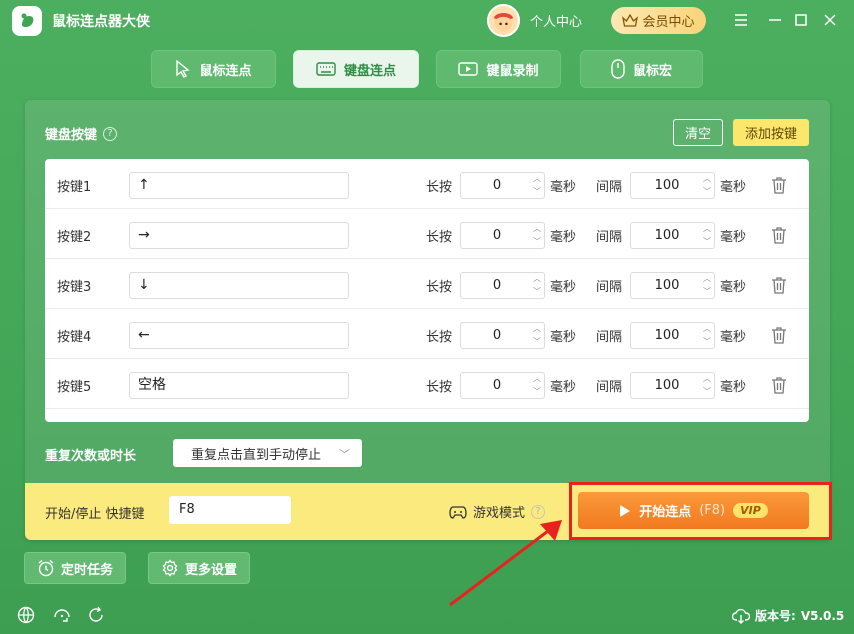  I want to click on version-info: 版本号: V5.0.5, so click(788, 615).